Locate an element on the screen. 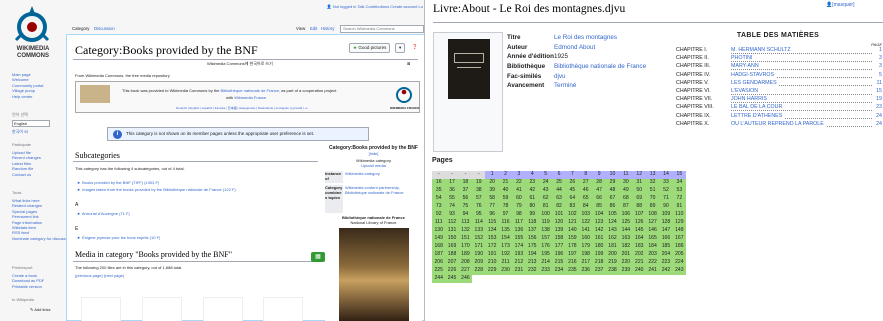  page-link: 148 is located at coordinates (679, 231).